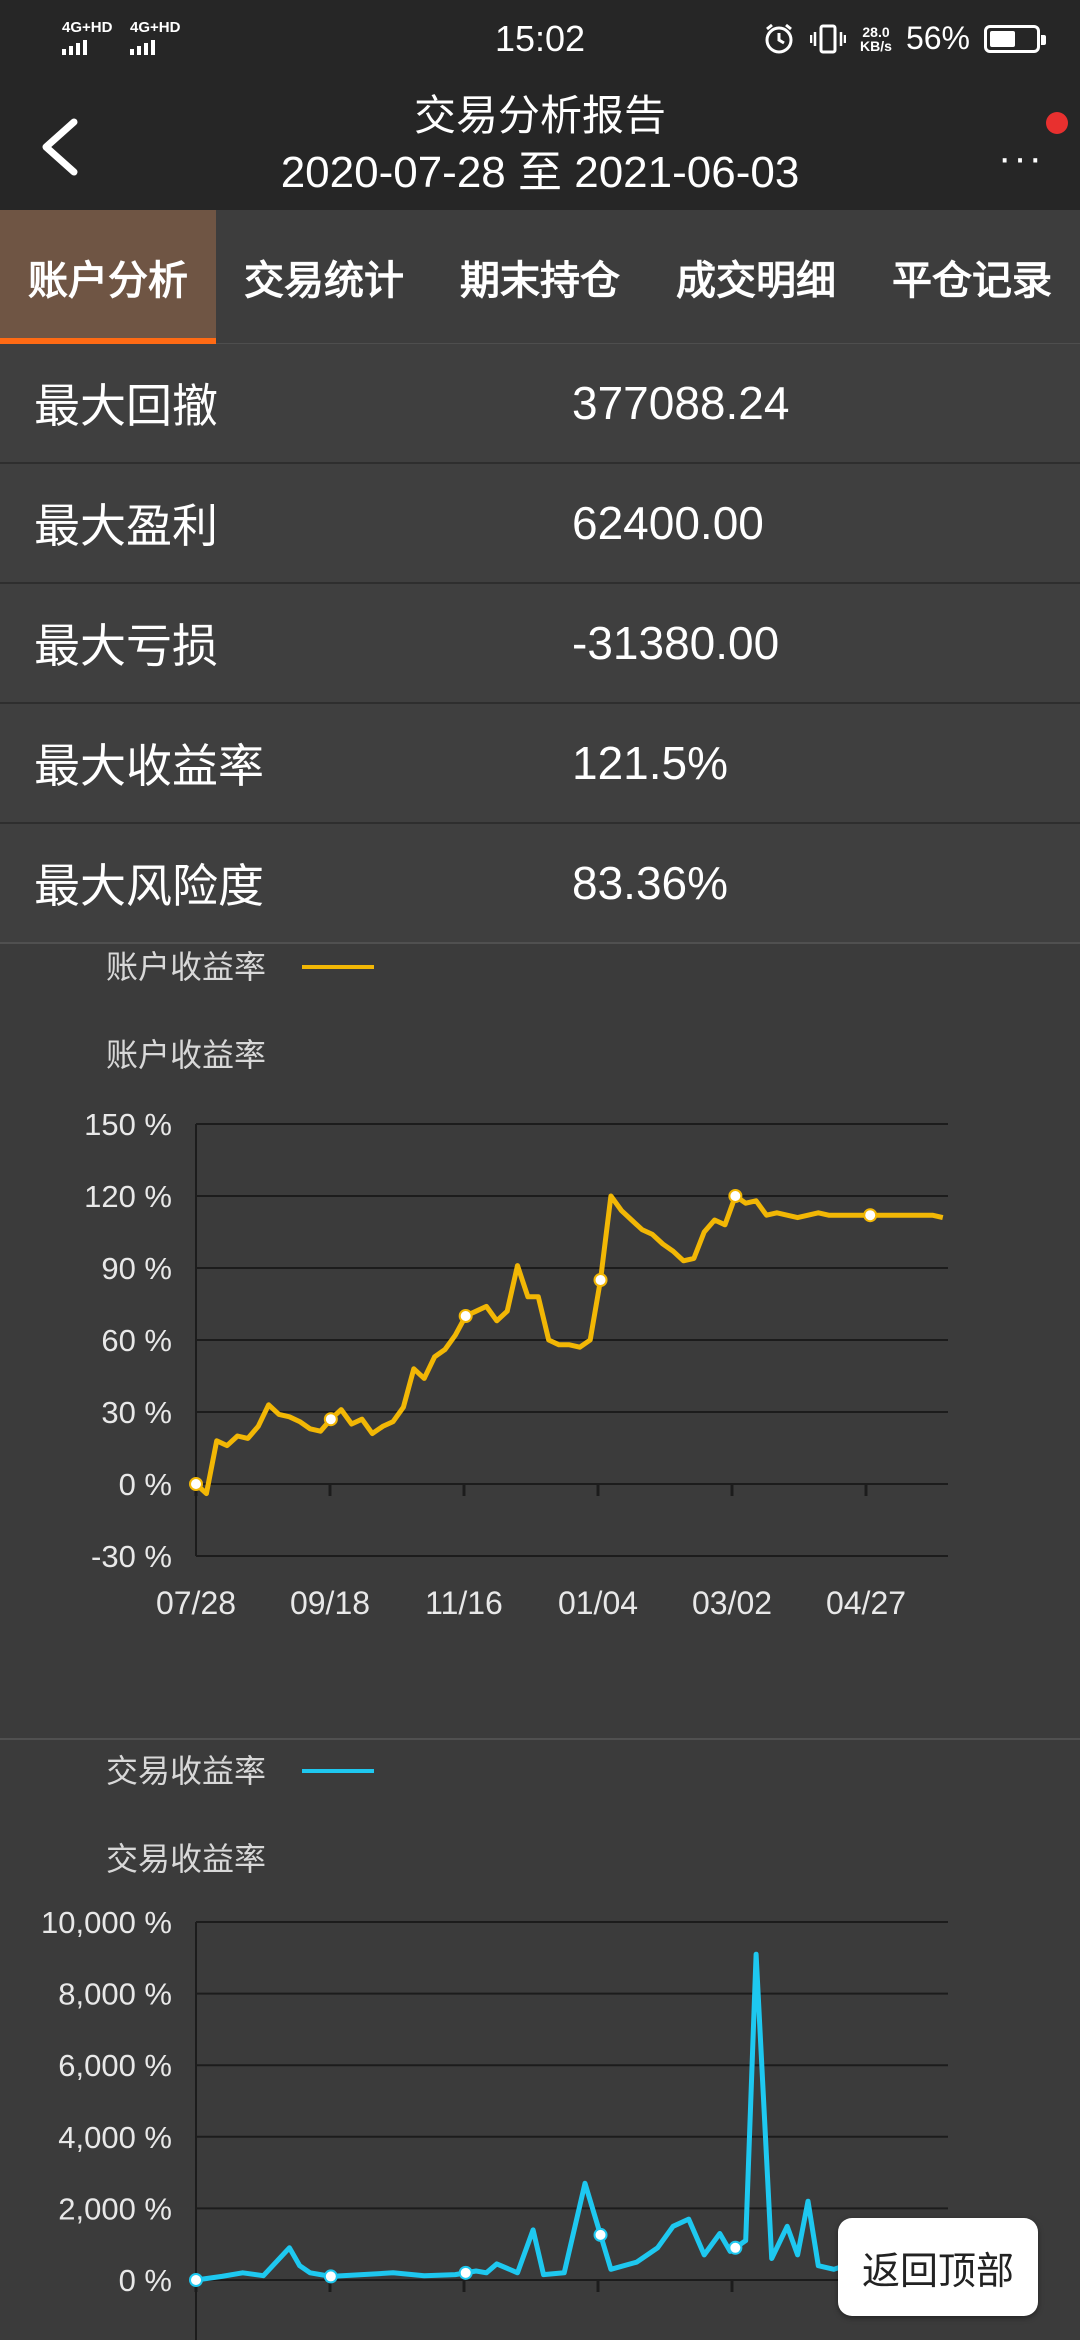 The height and width of the screenshot is (2340, 1080). I want to click on metric-label: 最大收益率, so click(149, 766).